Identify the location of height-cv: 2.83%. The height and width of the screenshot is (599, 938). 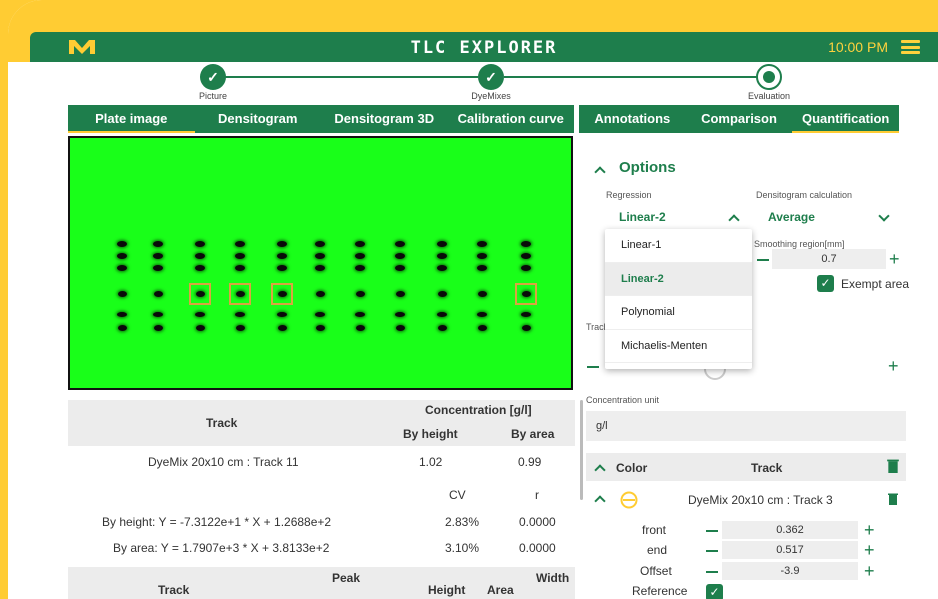
(462, 522).